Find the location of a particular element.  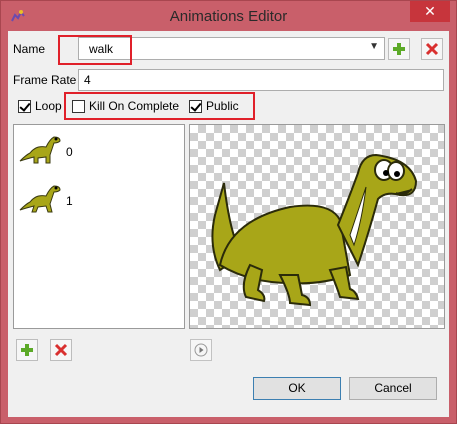

play-button is located at coordinates (201, 350).